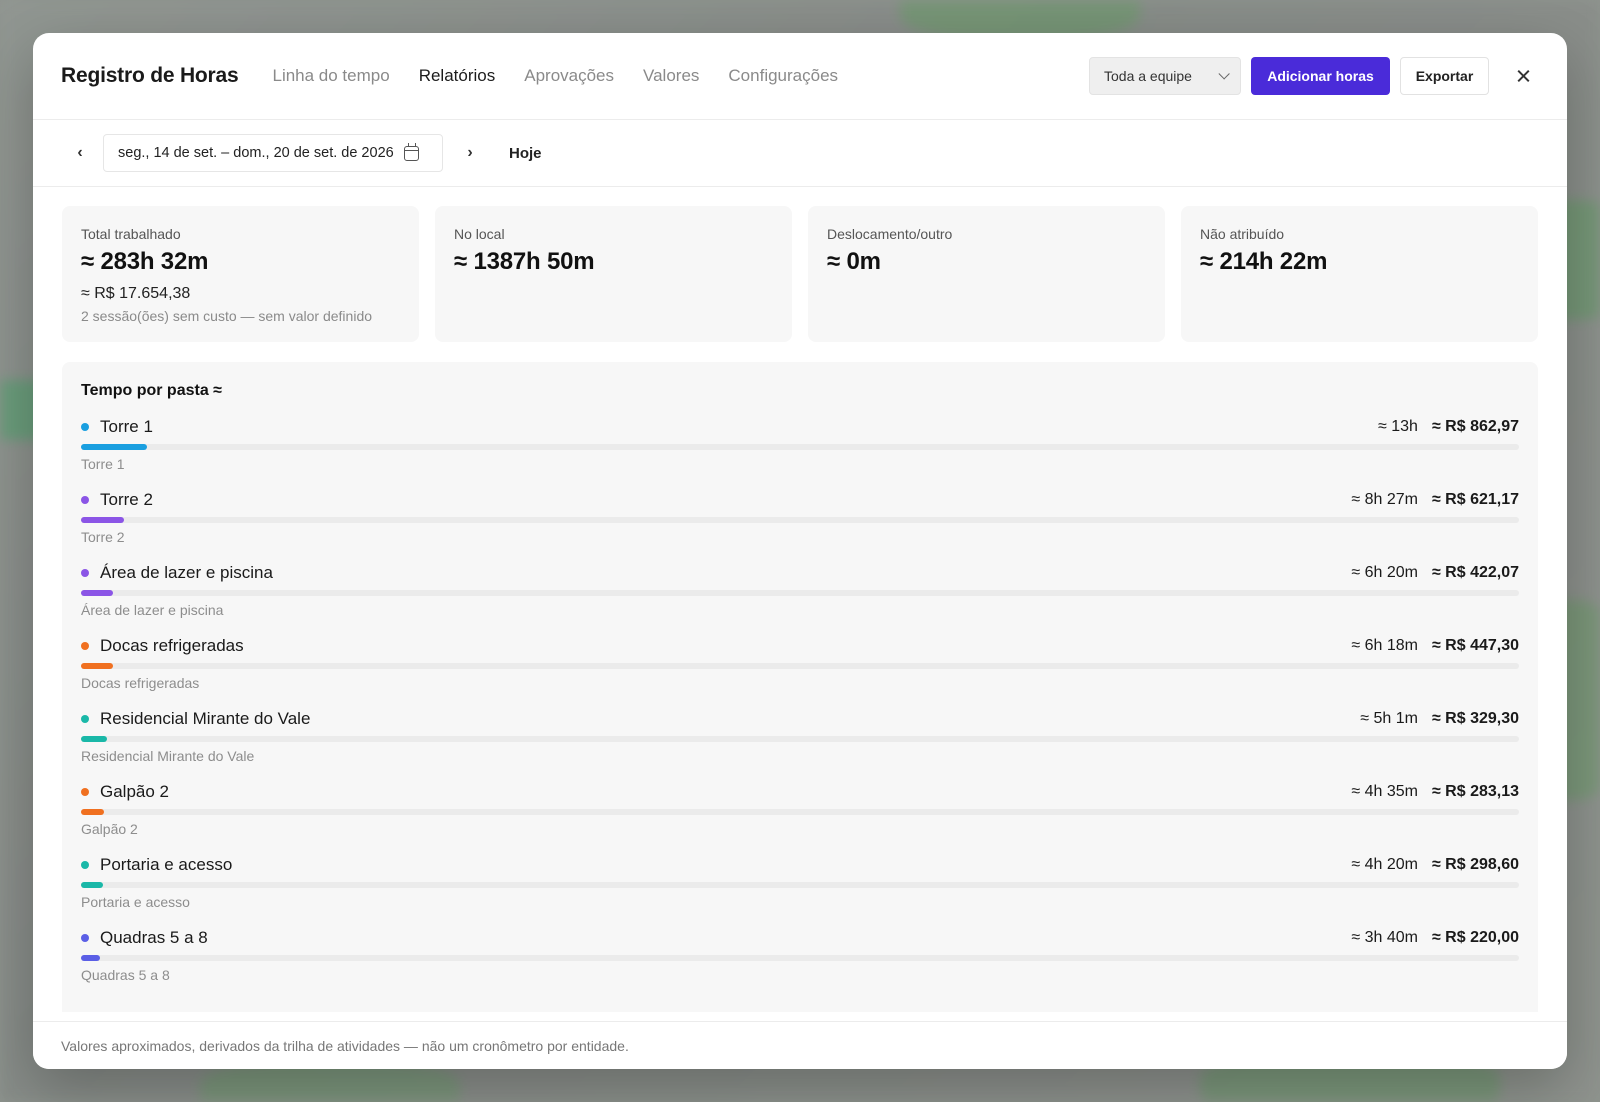 The height and width of the screenshot is (1102, 1600). I want to click on stat-value: ≈ 1387h 50m, so click(524, 261).